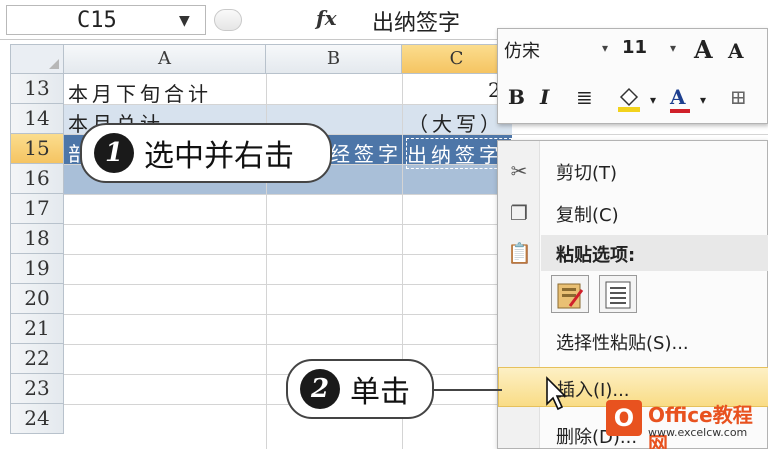  I want to click on menu-item-label: 剪切(T), so click(587, 173).